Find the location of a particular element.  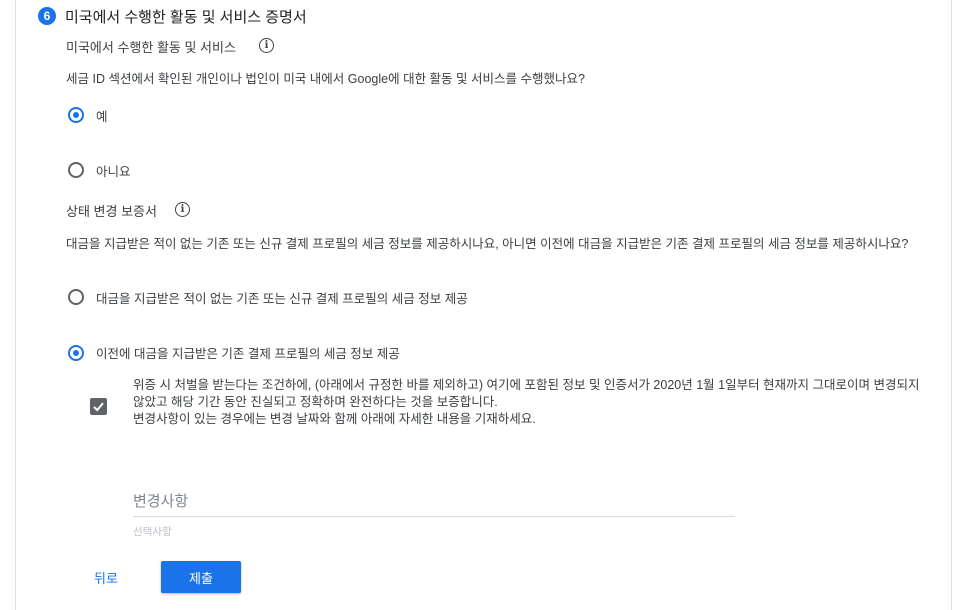

submit-button: 제출 is located at coordinates (201, 577).